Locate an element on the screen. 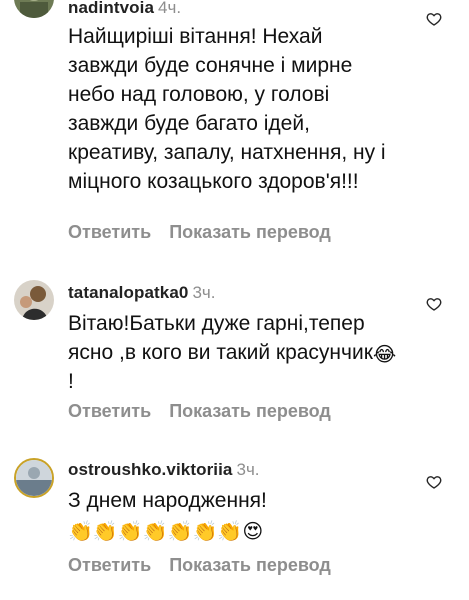 This screenshot has width=469, height=600. timestamp: 3ч. is located at coordinates (248, 469).